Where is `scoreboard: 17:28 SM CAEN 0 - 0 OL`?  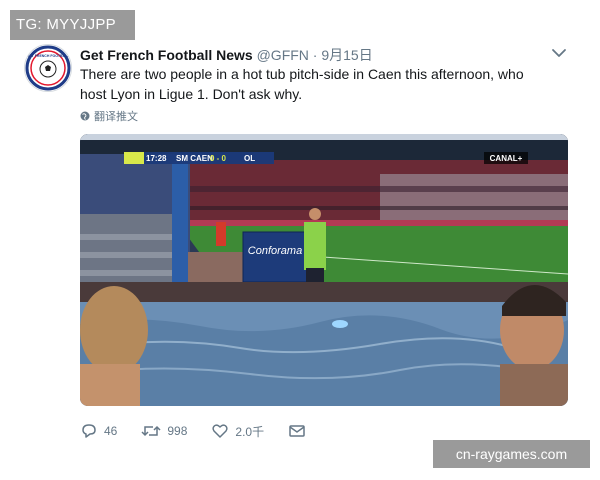 scoreboard: 17:28 SM CAEN 0 - 0 OL is located at coordinates (199, 158).